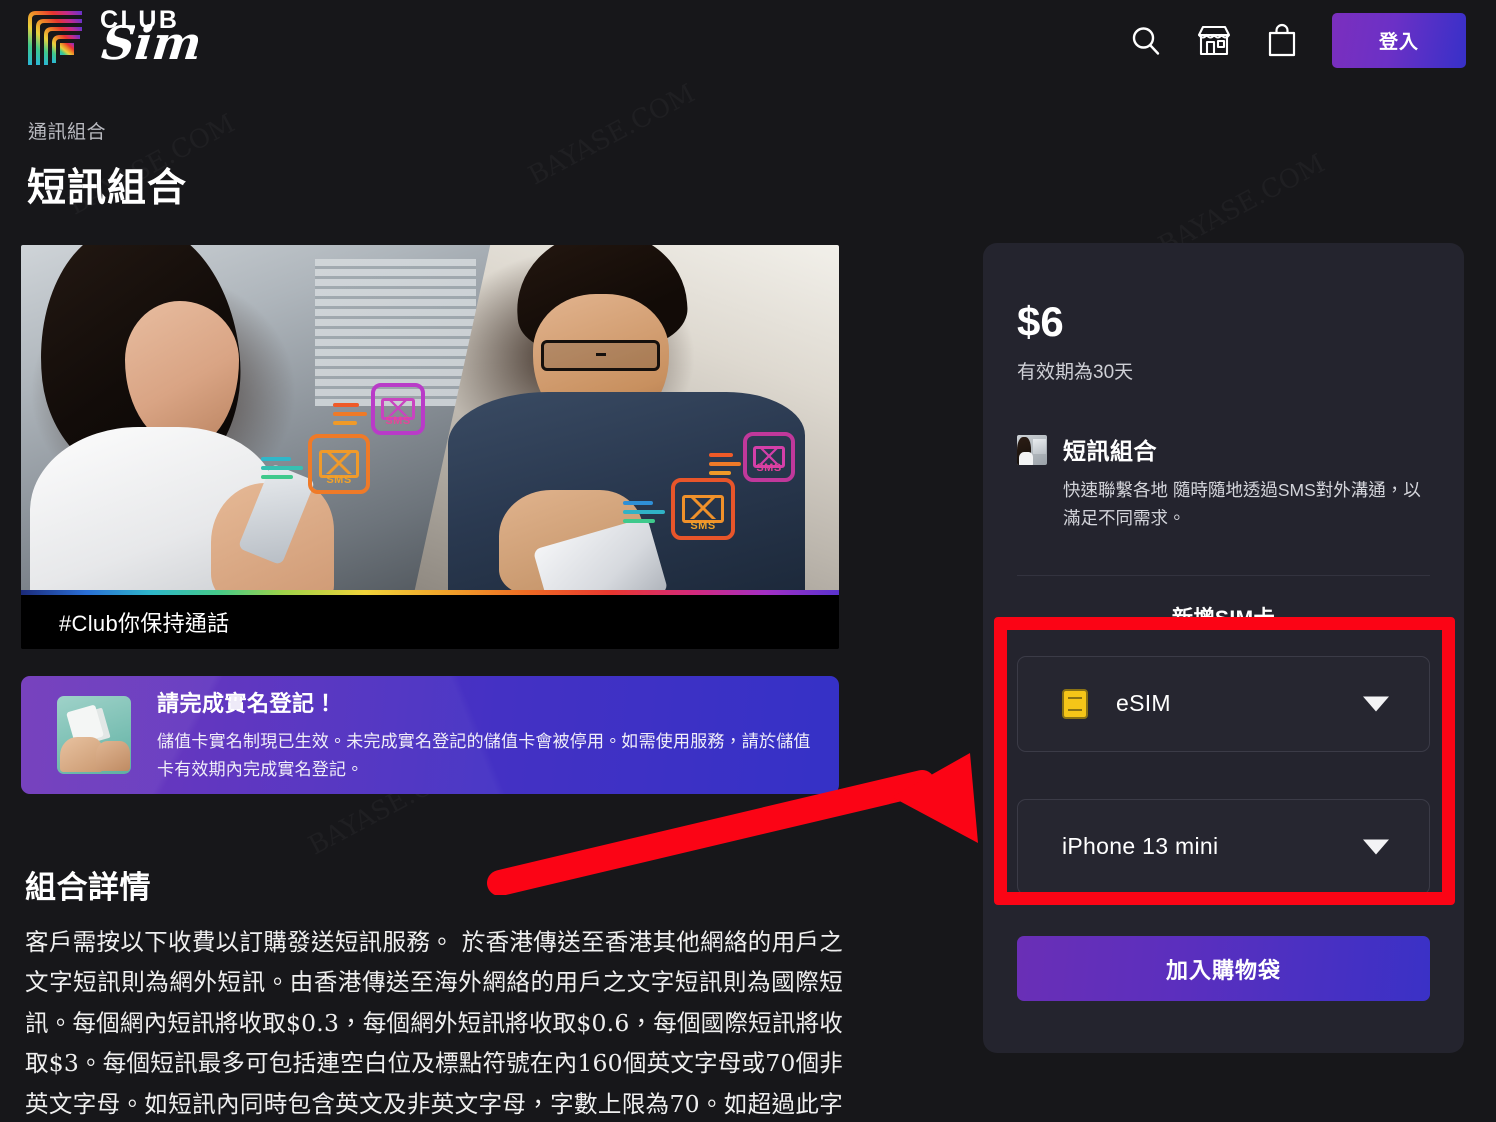  What do you see at coordinates (1143, 703) in the screenshot?
I see `sim-type-value: eSIM` at bounding box center [1143, 703].